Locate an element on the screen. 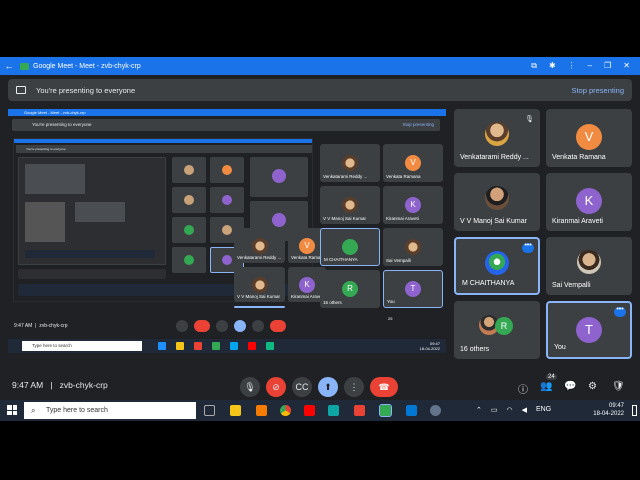  nested-tray: 09:47 18-04-2022 is located at coordinates (430, 346).